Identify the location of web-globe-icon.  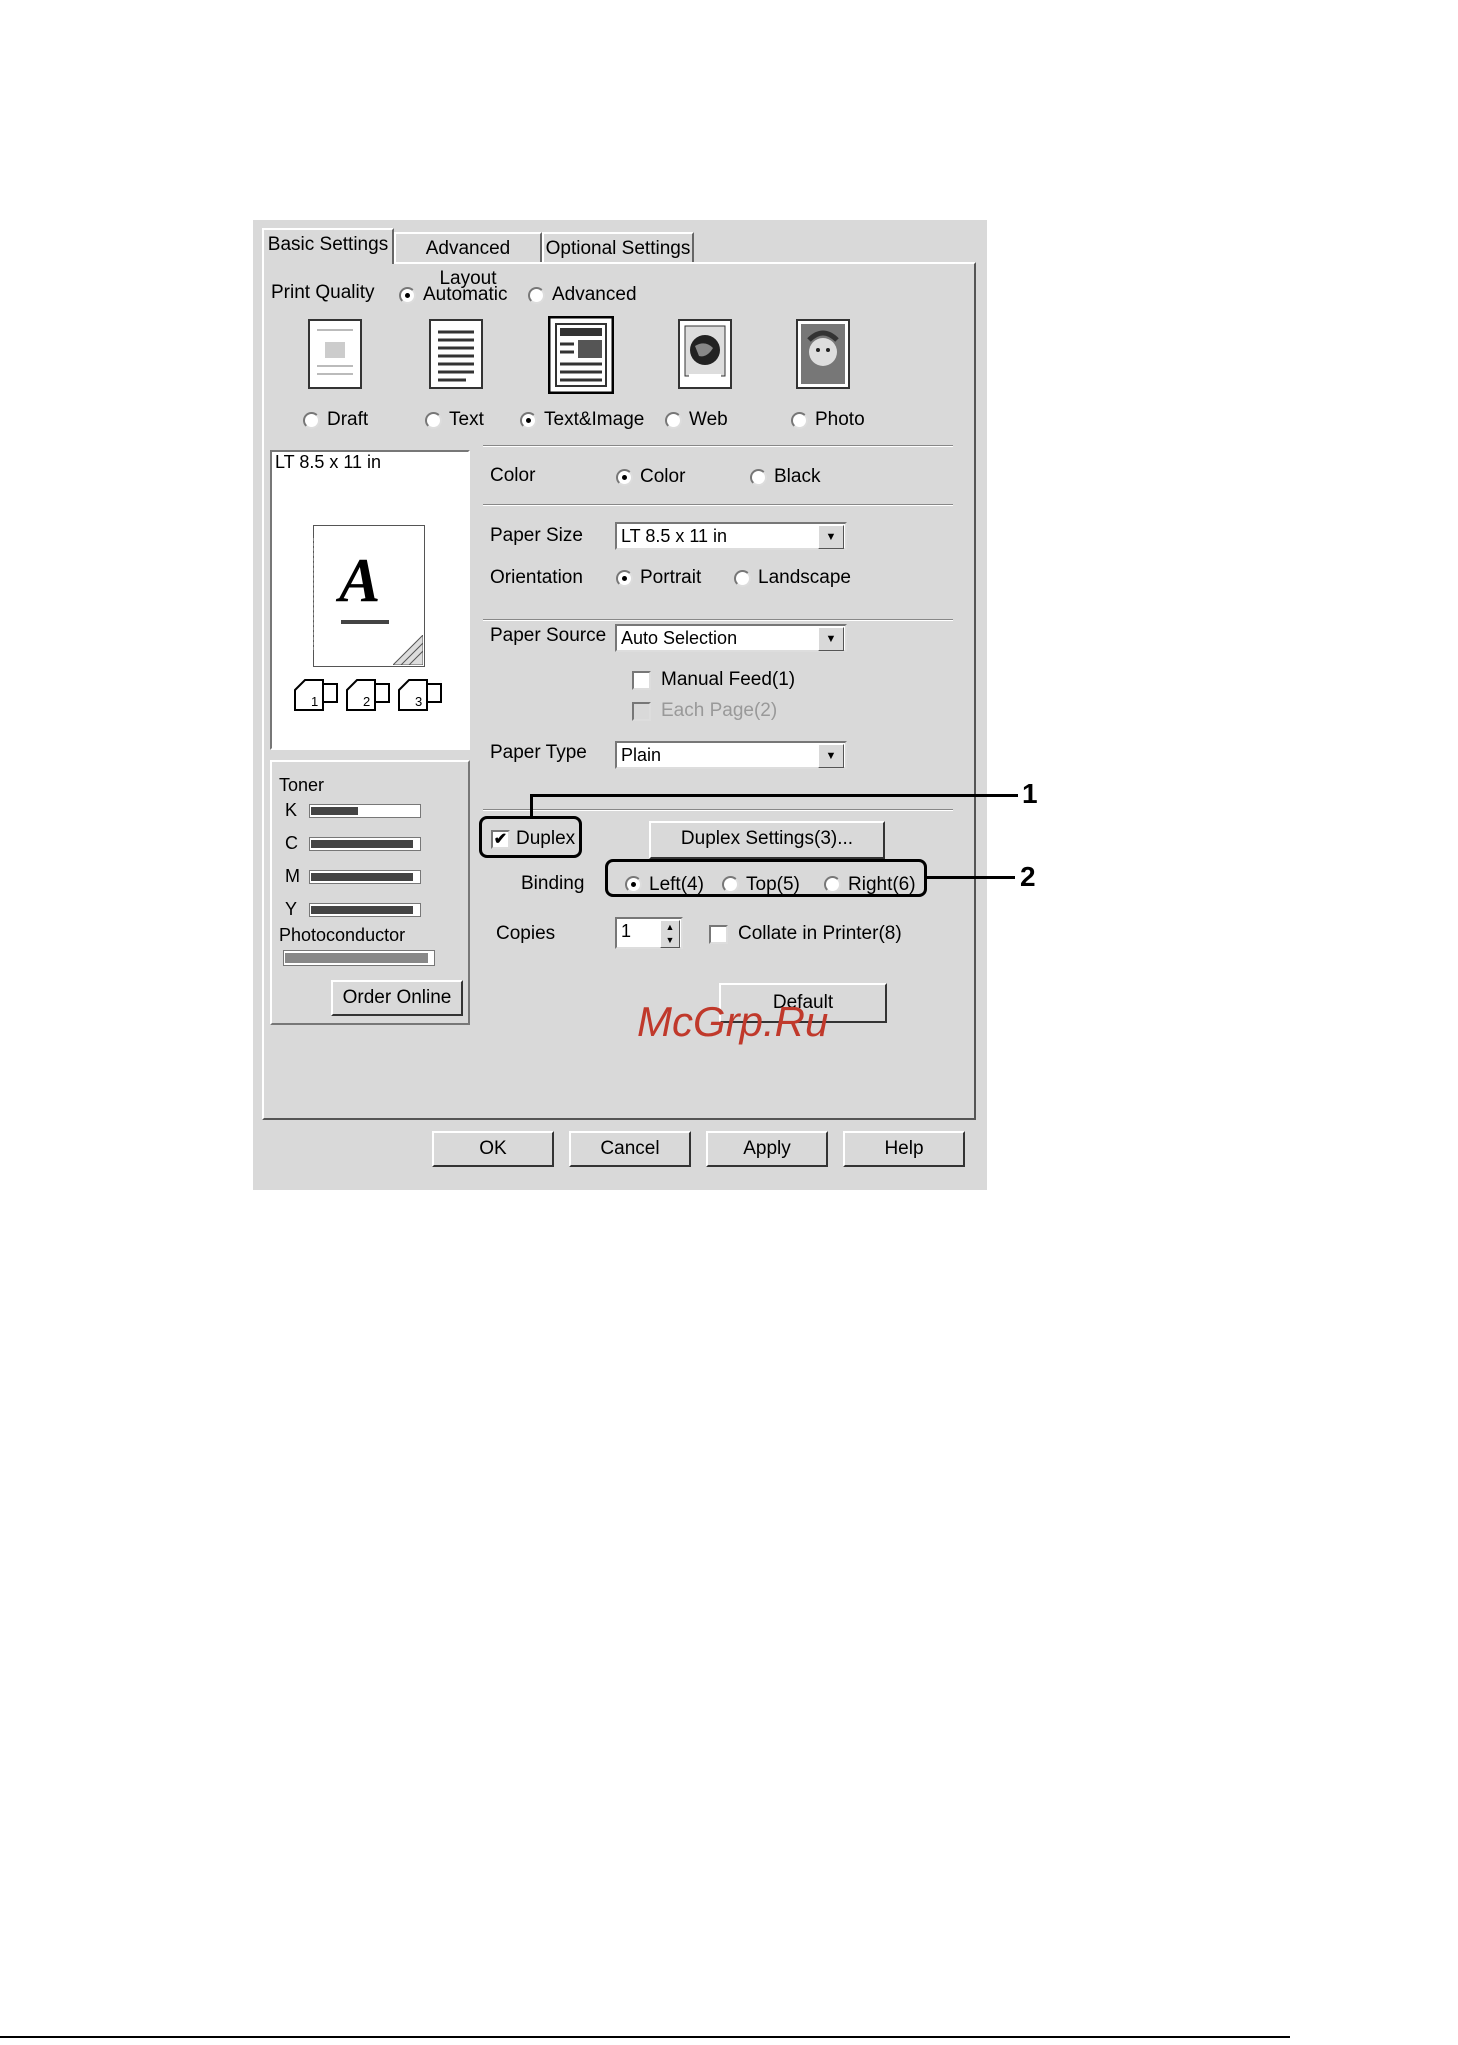
(705, 354).